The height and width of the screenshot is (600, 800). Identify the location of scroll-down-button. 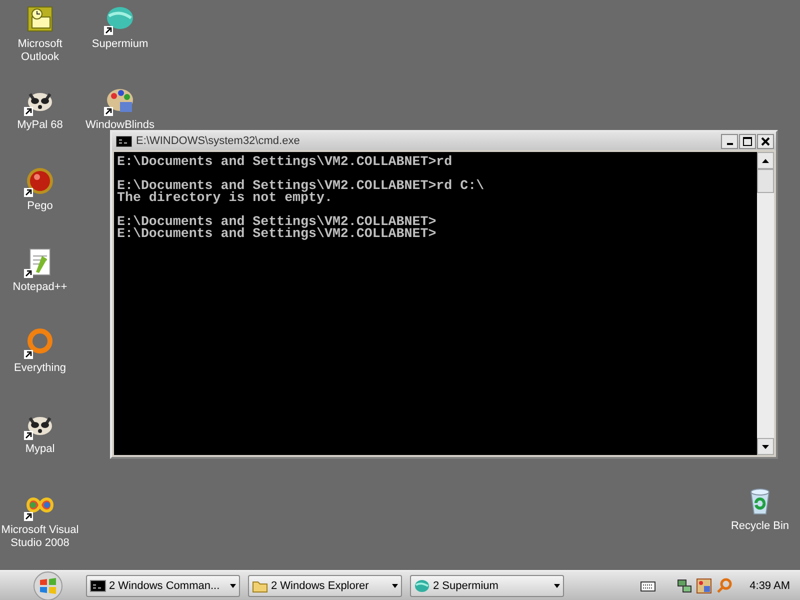
(765, 446).